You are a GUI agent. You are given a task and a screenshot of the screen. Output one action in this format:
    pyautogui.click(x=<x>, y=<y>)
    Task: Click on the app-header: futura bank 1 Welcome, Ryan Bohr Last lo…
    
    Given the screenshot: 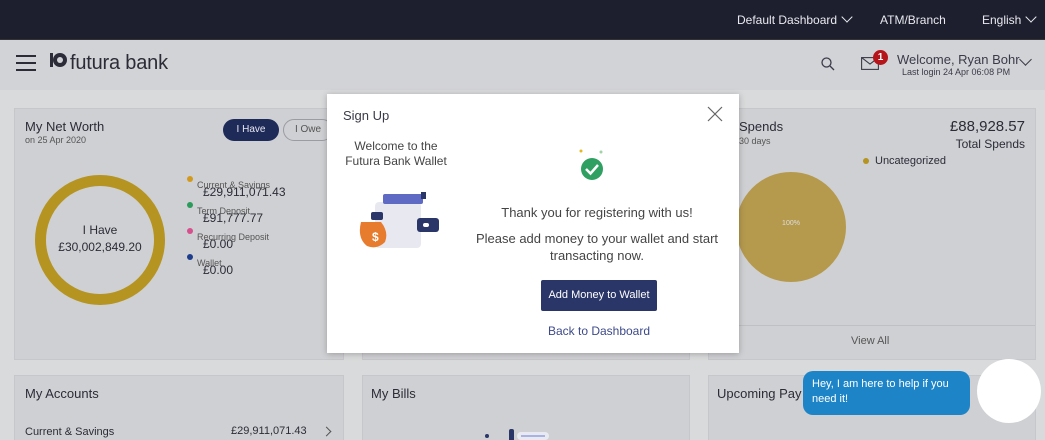 What is the action you would take?
    pyautogui.click(x=522, y=65)
    